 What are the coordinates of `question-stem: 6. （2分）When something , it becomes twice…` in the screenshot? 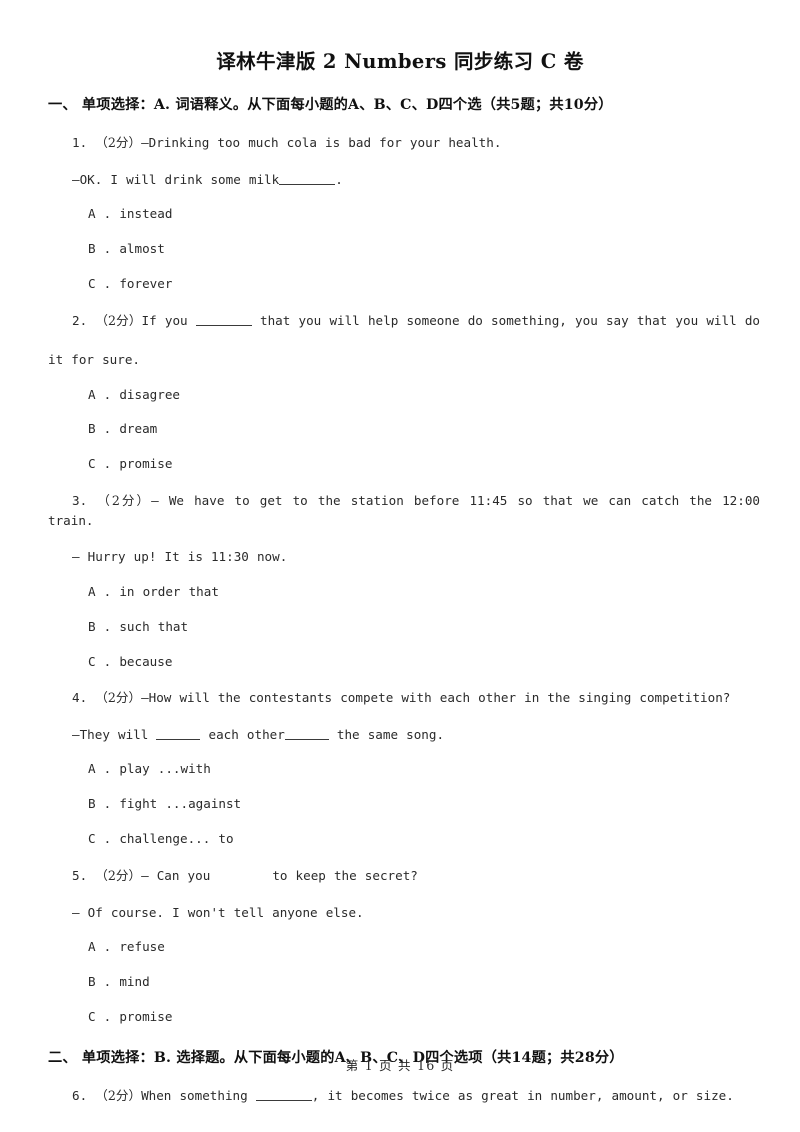 It's located at (404, 1096).